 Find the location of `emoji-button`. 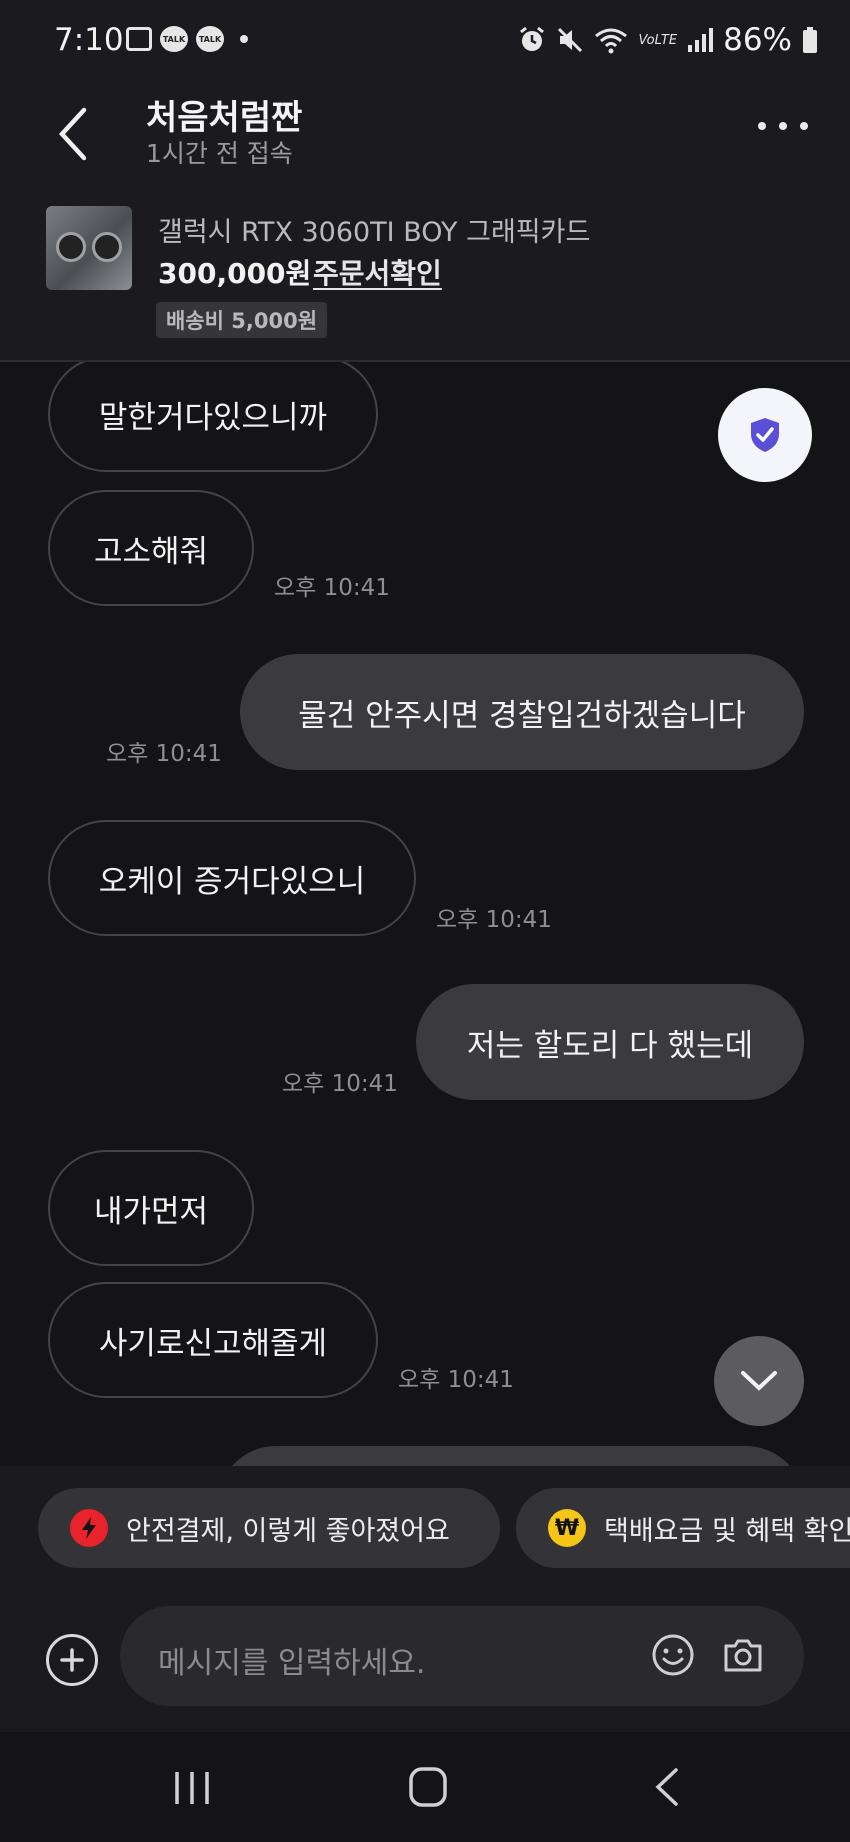

emoji-button is located at coordinates (673, 1655).